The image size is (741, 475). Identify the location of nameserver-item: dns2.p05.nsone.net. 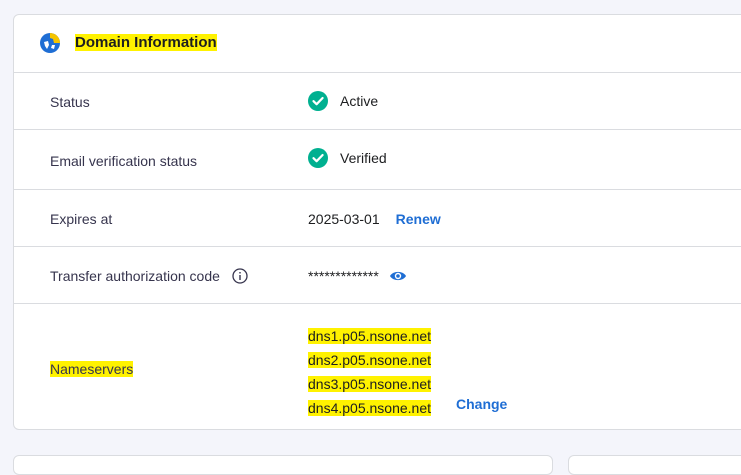
(369, 360).